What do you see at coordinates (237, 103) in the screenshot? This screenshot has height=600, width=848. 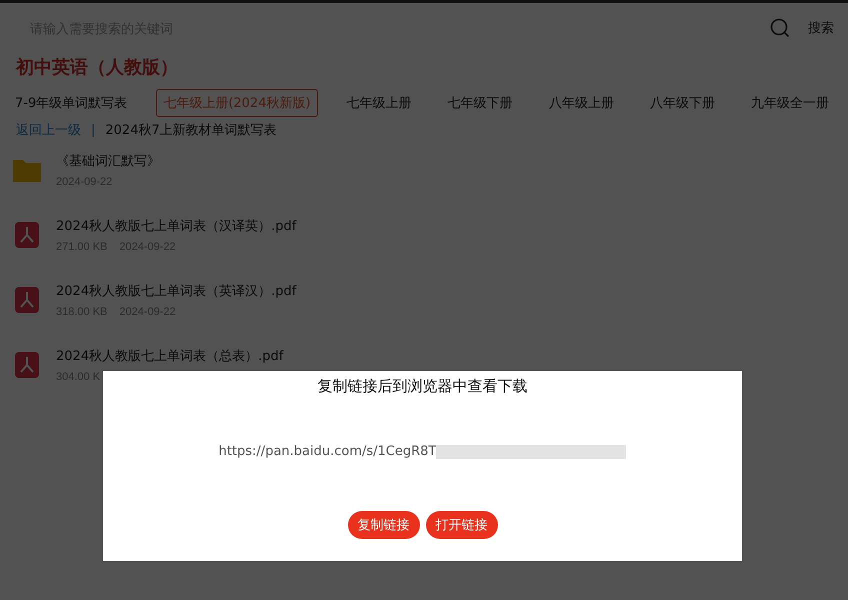 I see `category-tab: 七年级上册(2024秋新版)` at bounding box center [237, 103].